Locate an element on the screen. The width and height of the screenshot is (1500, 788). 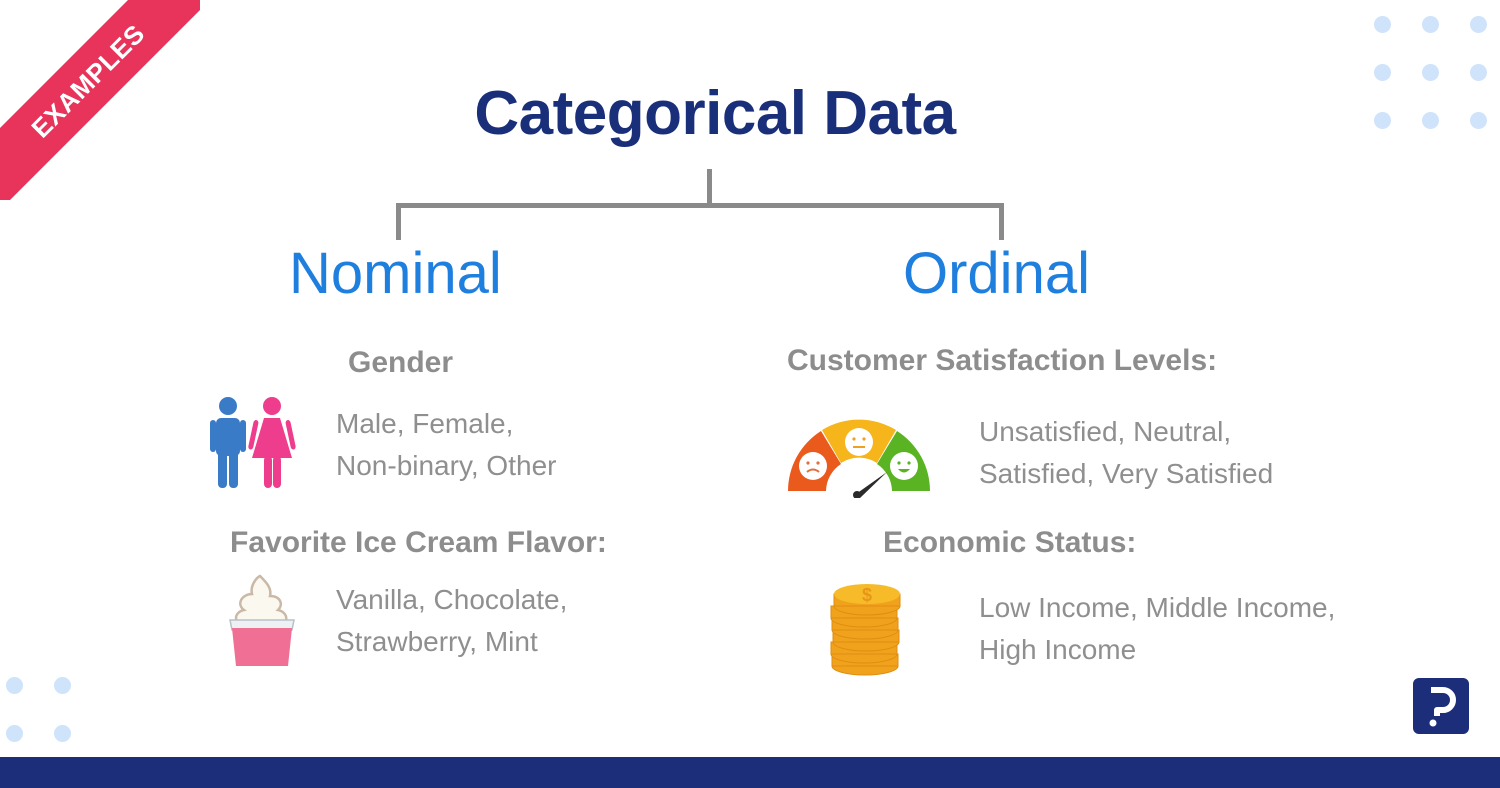
branch-nominal: Nominal is located at coordinates (395, 273).